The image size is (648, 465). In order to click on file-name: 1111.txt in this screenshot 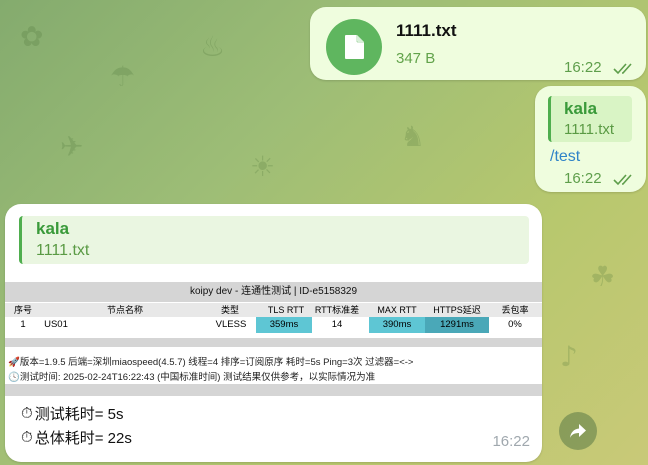, I will do `click(426, 31)`.